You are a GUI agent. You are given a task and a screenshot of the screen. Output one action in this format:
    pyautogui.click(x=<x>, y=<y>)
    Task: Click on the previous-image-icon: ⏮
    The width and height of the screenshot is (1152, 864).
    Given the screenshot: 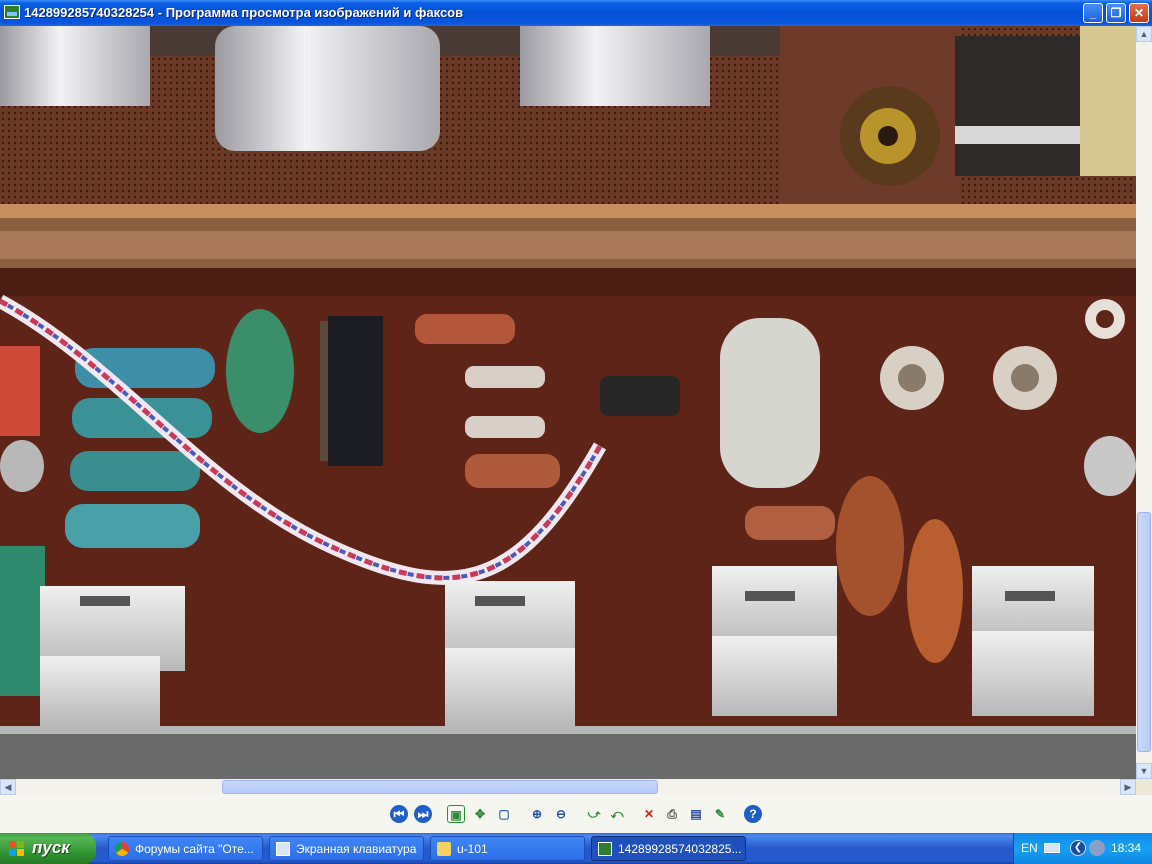 What is the action you would take?
    pyautogui.click(x=399, y=814)
    